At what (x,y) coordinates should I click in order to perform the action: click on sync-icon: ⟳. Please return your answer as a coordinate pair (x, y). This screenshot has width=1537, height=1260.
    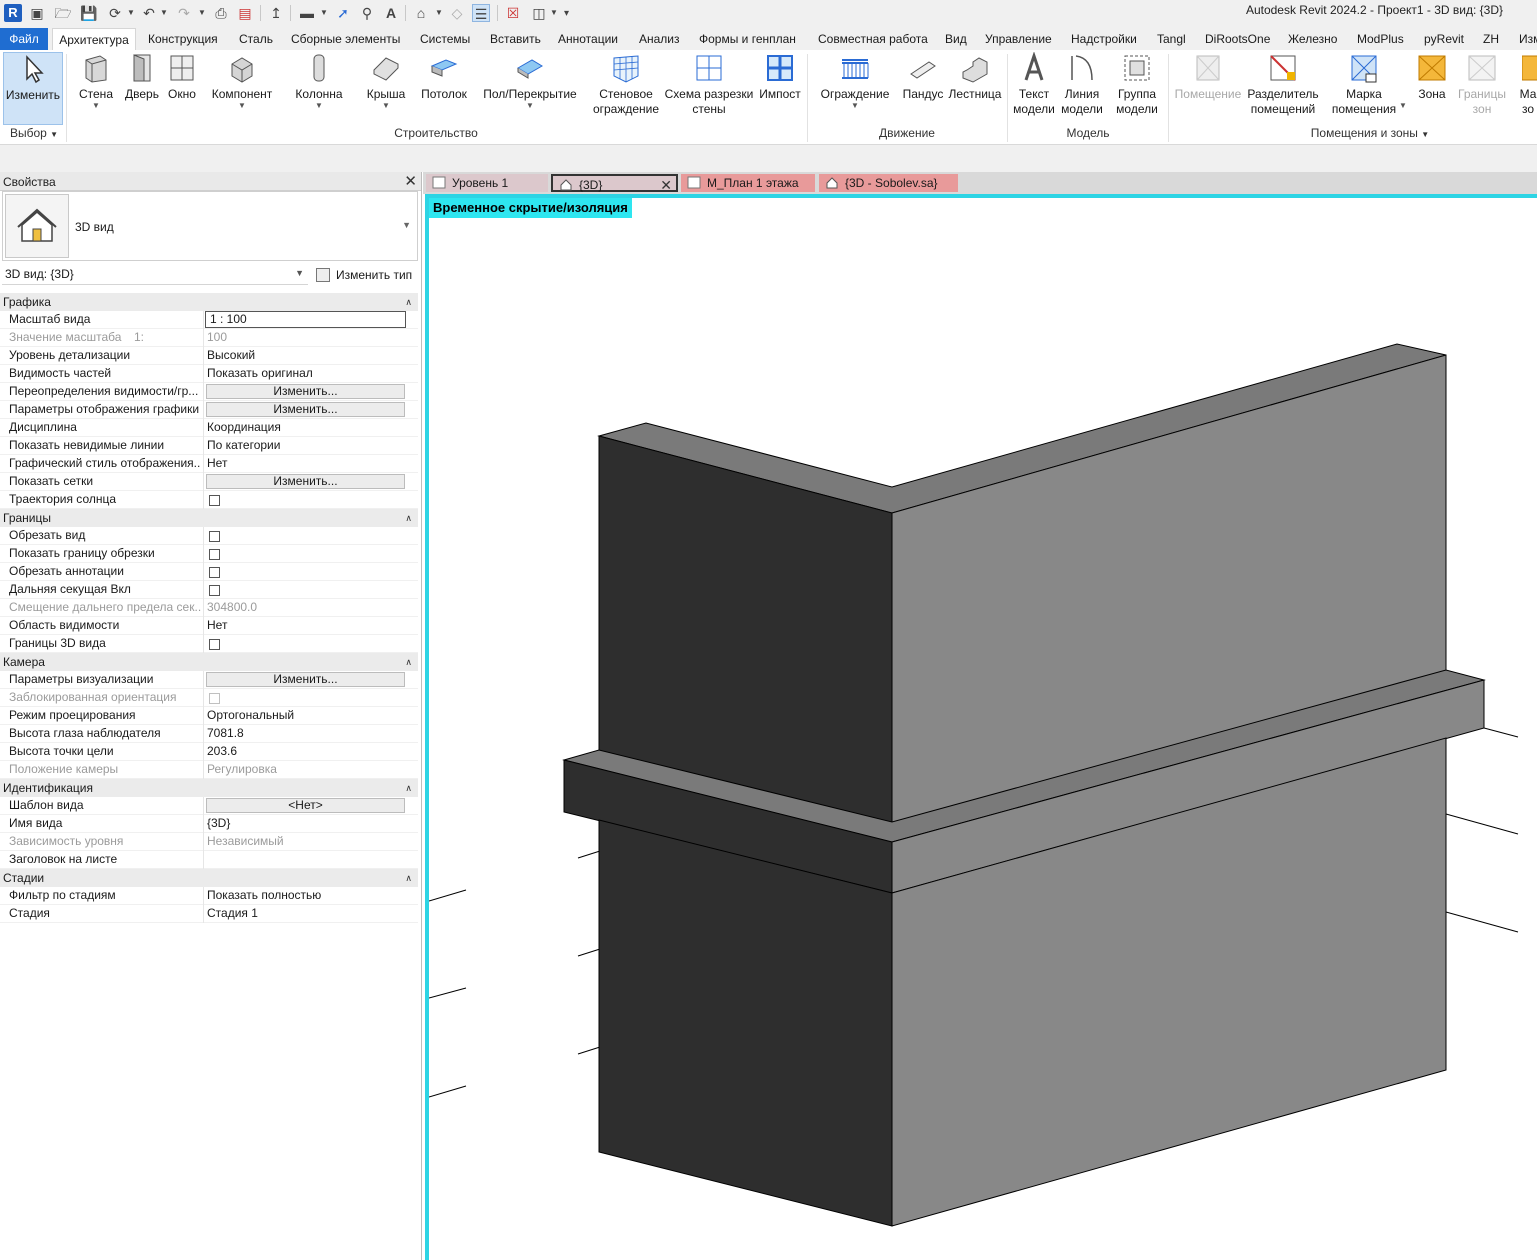
    Looking at the image, I should click on (115, 13).